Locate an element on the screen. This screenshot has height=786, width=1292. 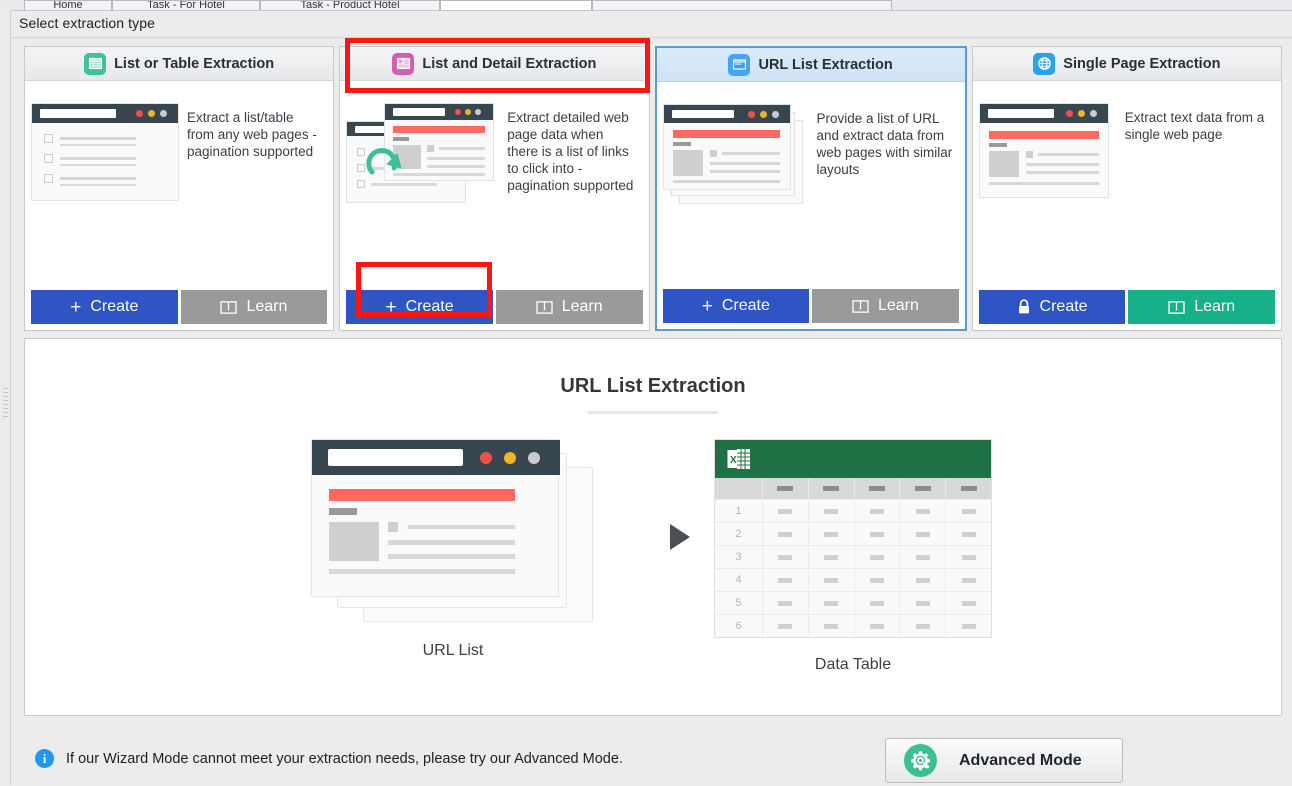
info-icon: i is located at coordinates (44, 758).